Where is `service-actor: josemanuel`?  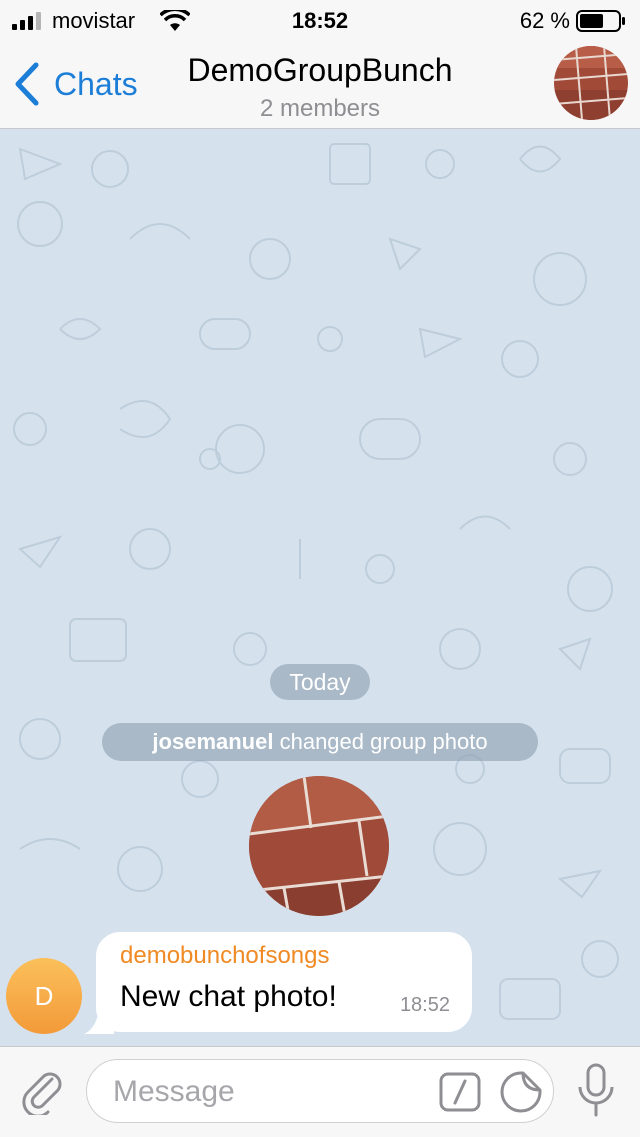
service-actor: josemanuel is located at coordinates (213, 741).